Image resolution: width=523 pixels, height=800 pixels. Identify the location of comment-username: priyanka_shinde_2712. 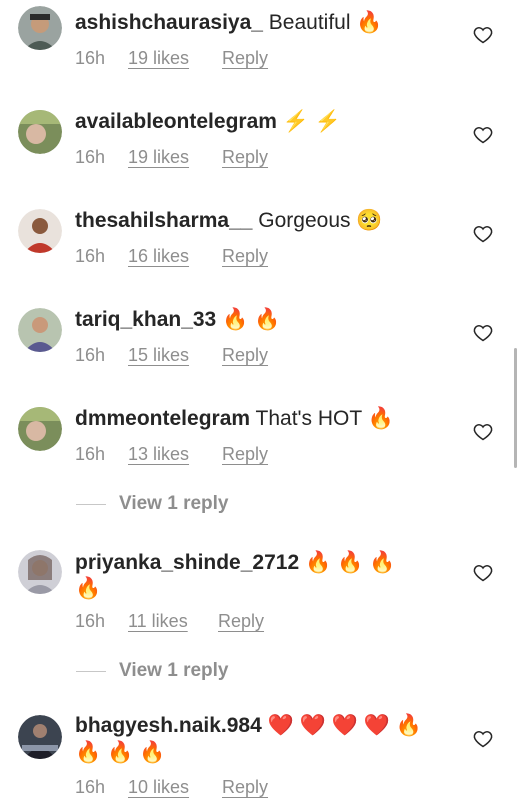
(187, 562).